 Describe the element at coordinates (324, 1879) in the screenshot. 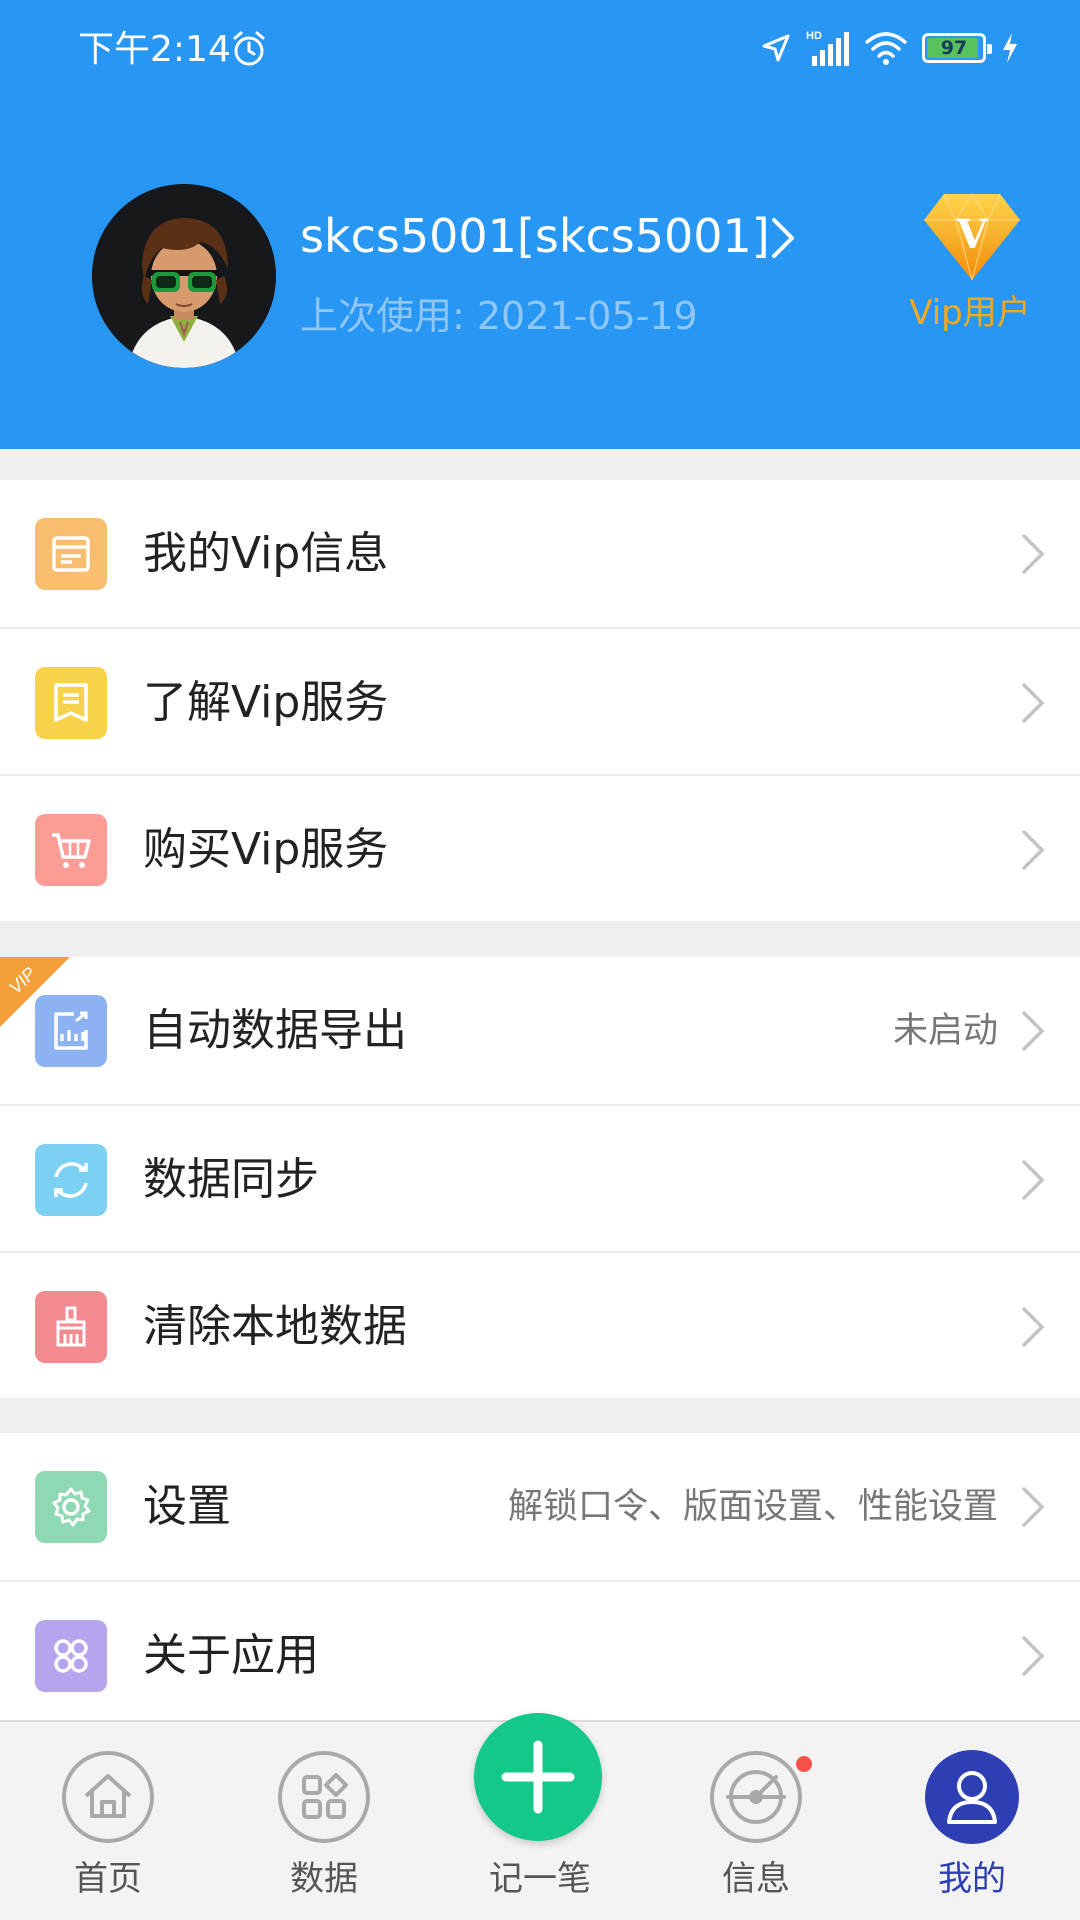

I see `nav-label: 数据` at that location.